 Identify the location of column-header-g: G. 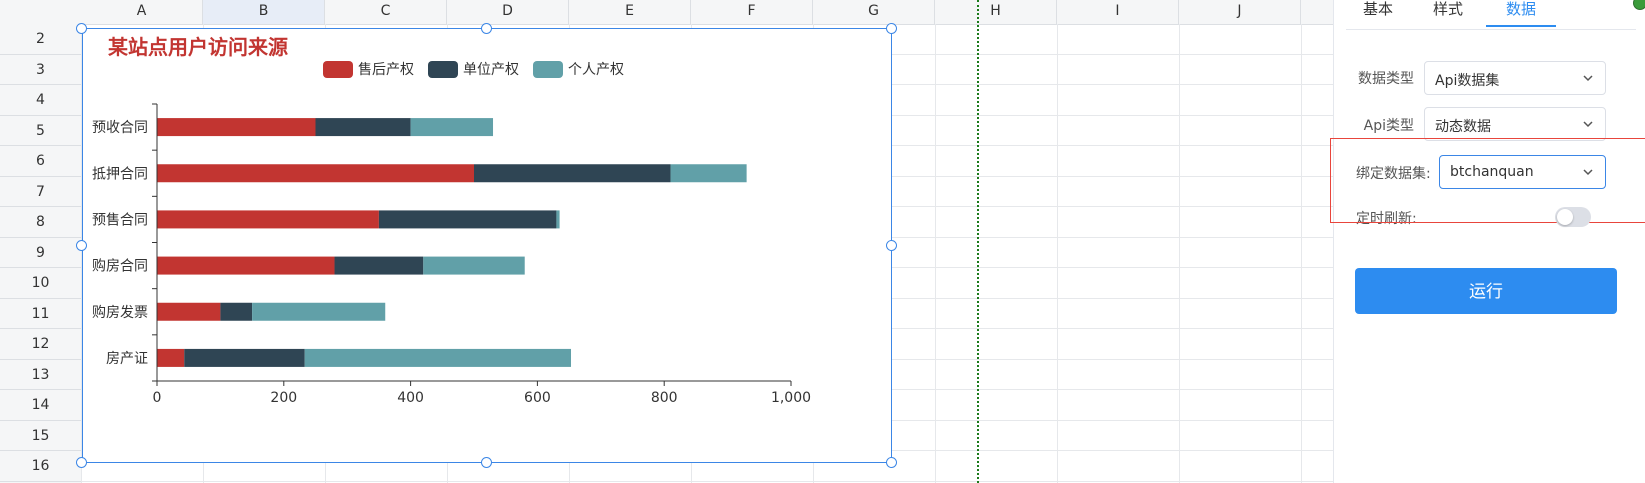
(874, 12).